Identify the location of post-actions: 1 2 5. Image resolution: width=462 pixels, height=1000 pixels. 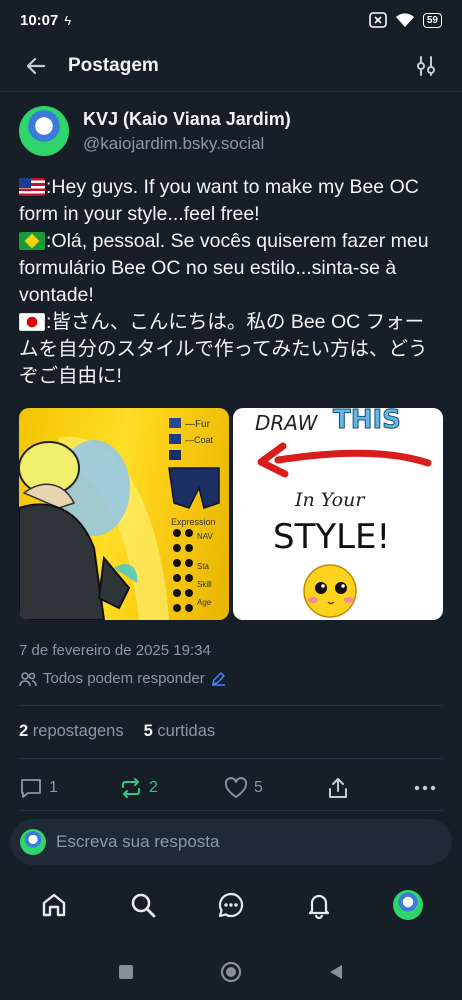
(231, 788).